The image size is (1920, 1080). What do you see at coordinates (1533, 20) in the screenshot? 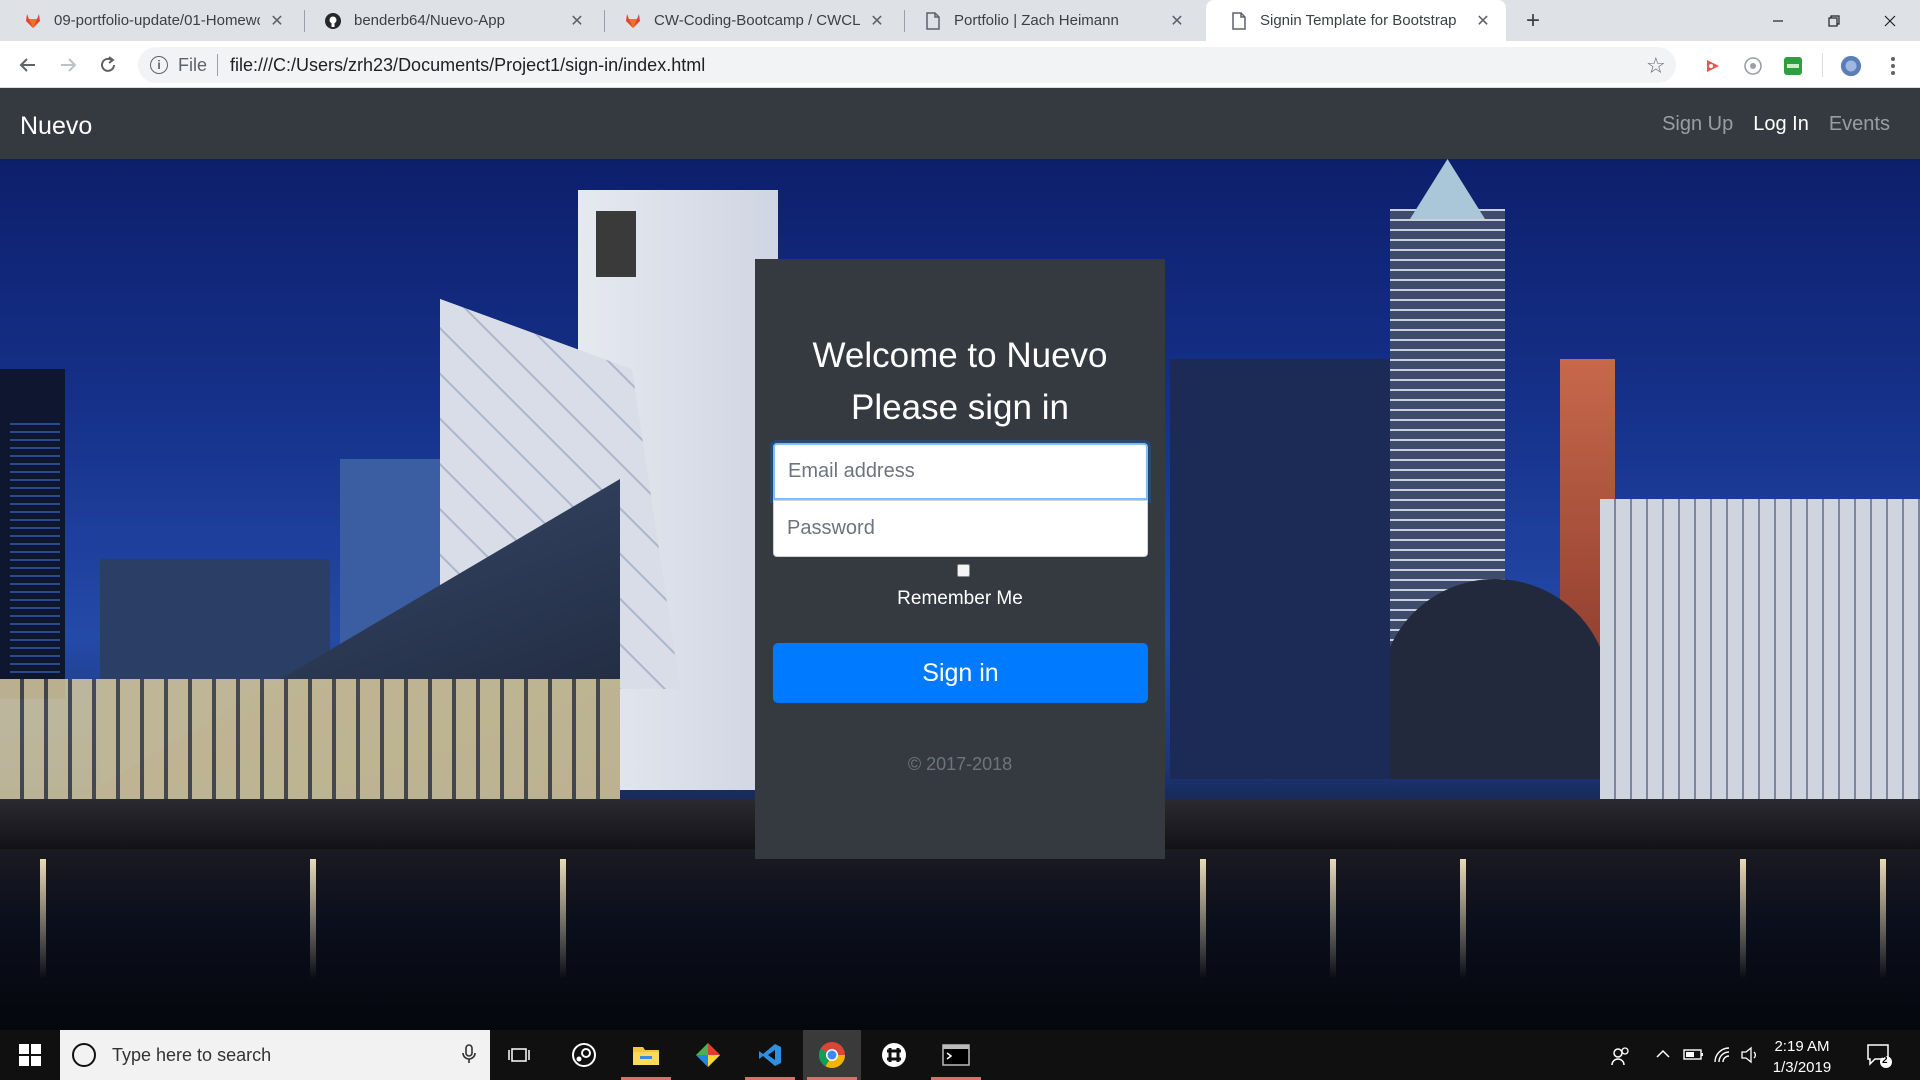
I see `new-tab-button: +` at bounding box center [1533, 20].